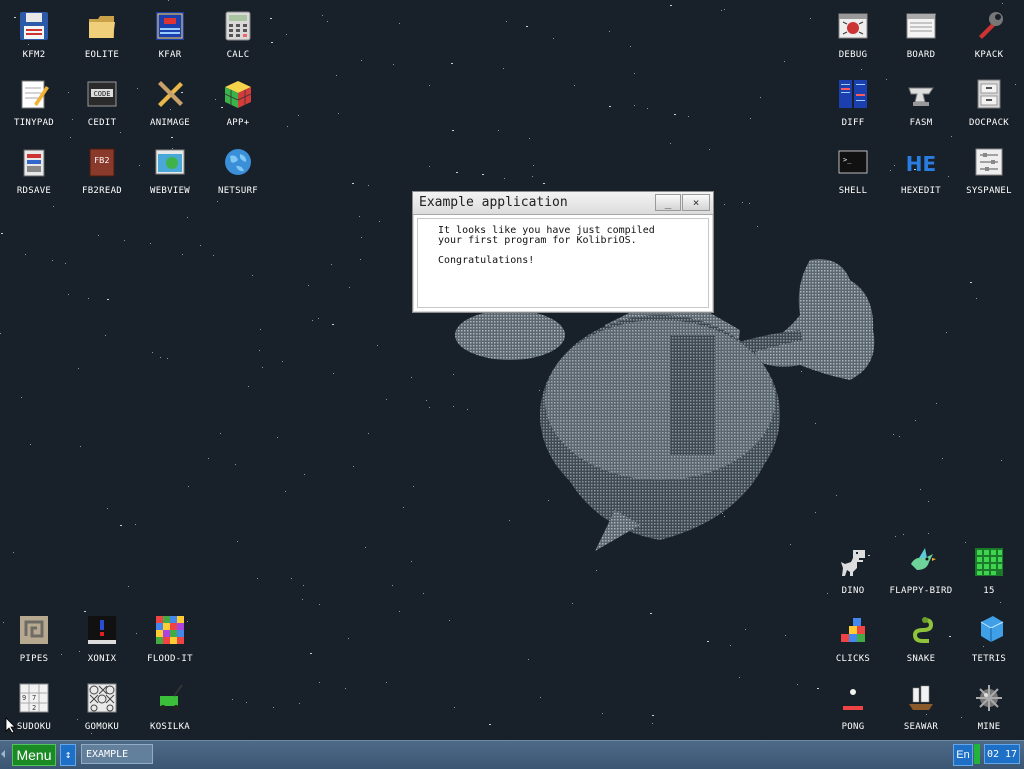 The width and height of the screenshot is (1024, 769). I want to click on desktop-icon-fb2read: FB2 FB2READ, so click(102, 169).